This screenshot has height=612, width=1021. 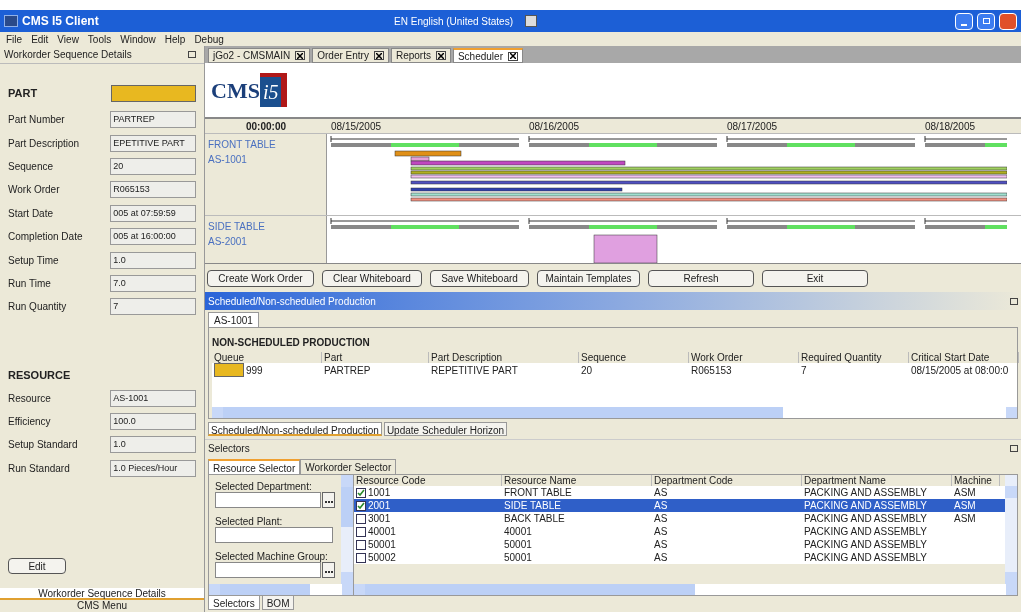 What do you see at coordinates (679, 557) in the screenshot?
I see `table-row: 50002 50001 AS PACKING AND ASSEMBLY` at bounding box center [679, 557].